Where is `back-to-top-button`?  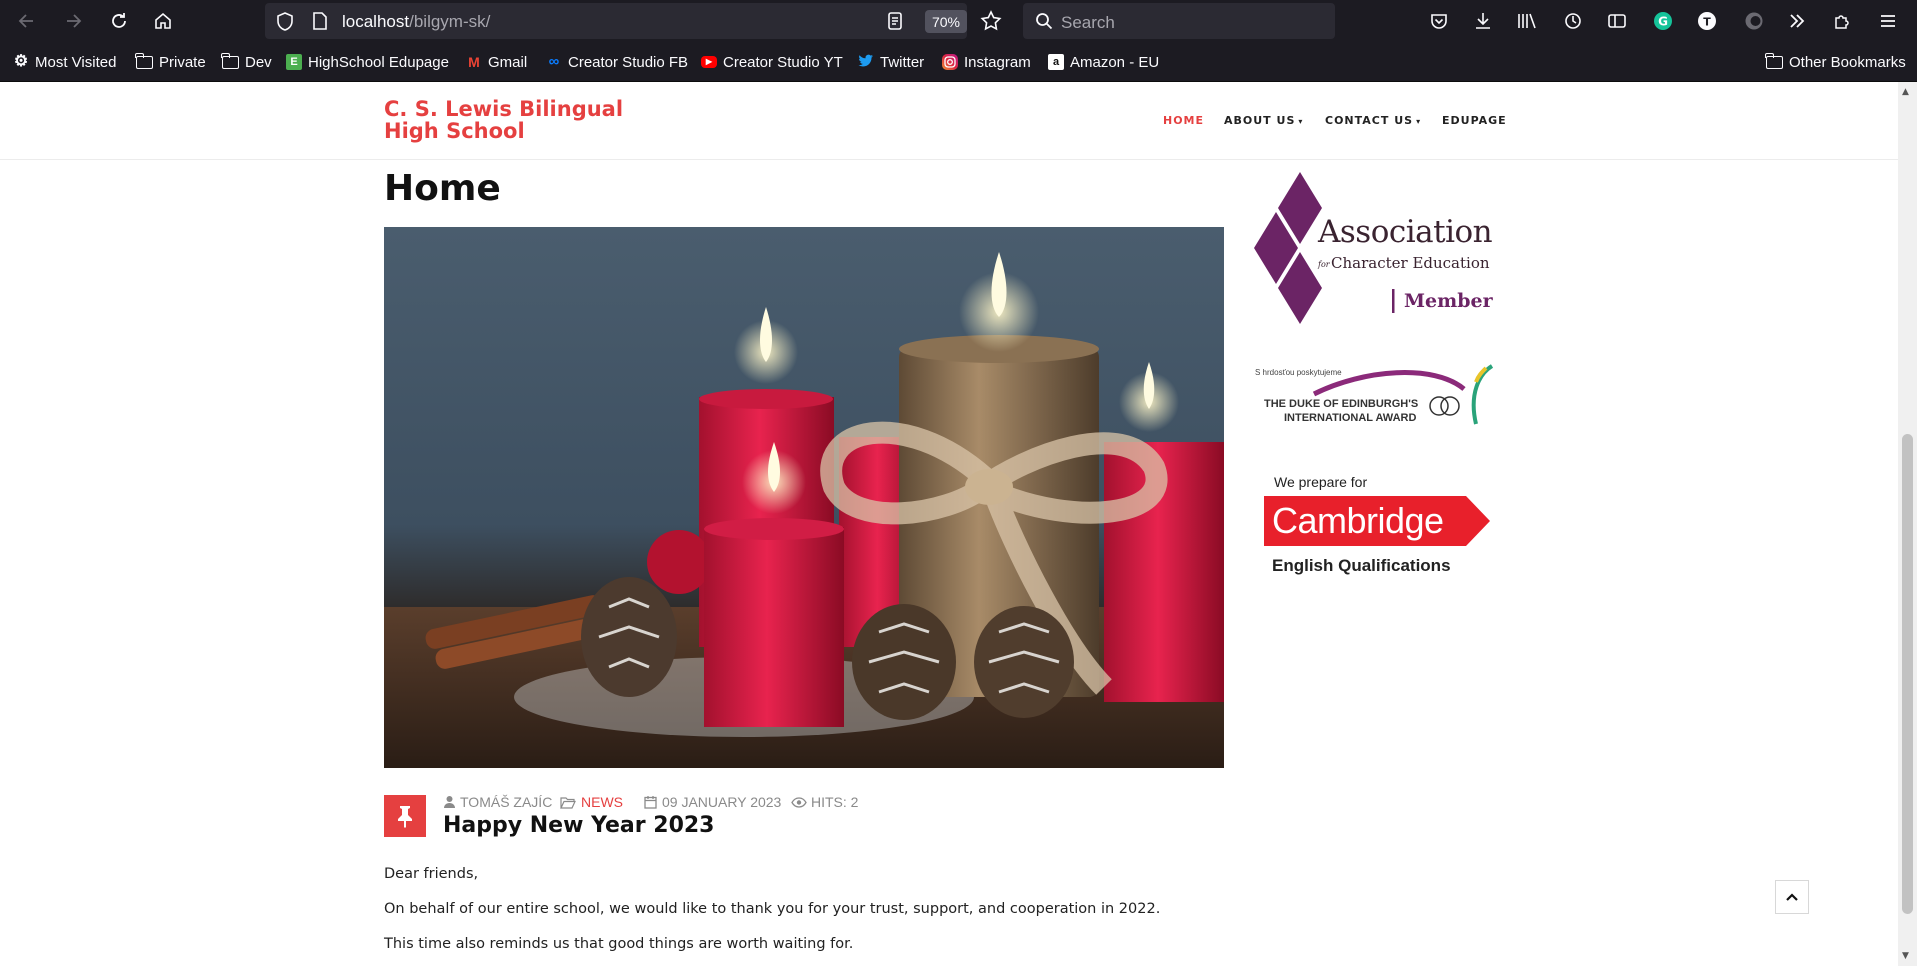 back-to-top-button is located at coordinates (1792, 897).